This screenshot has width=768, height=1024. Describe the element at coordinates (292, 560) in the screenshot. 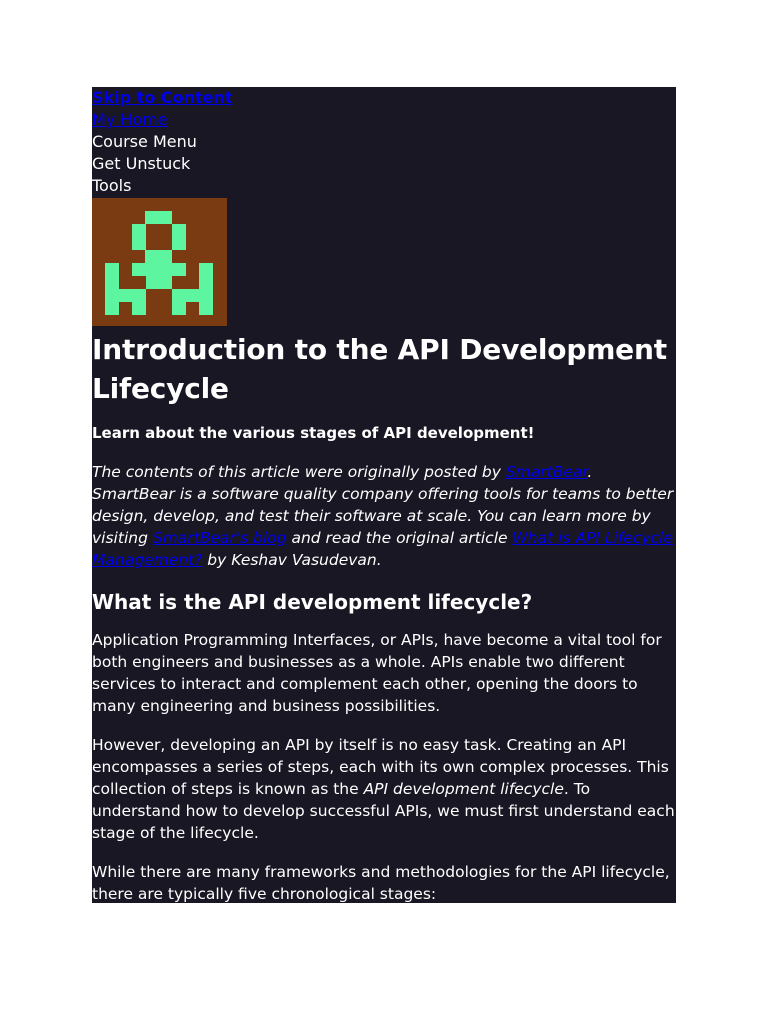

I see `intro-text-4: by Keshav Vasudevan.` at that location.